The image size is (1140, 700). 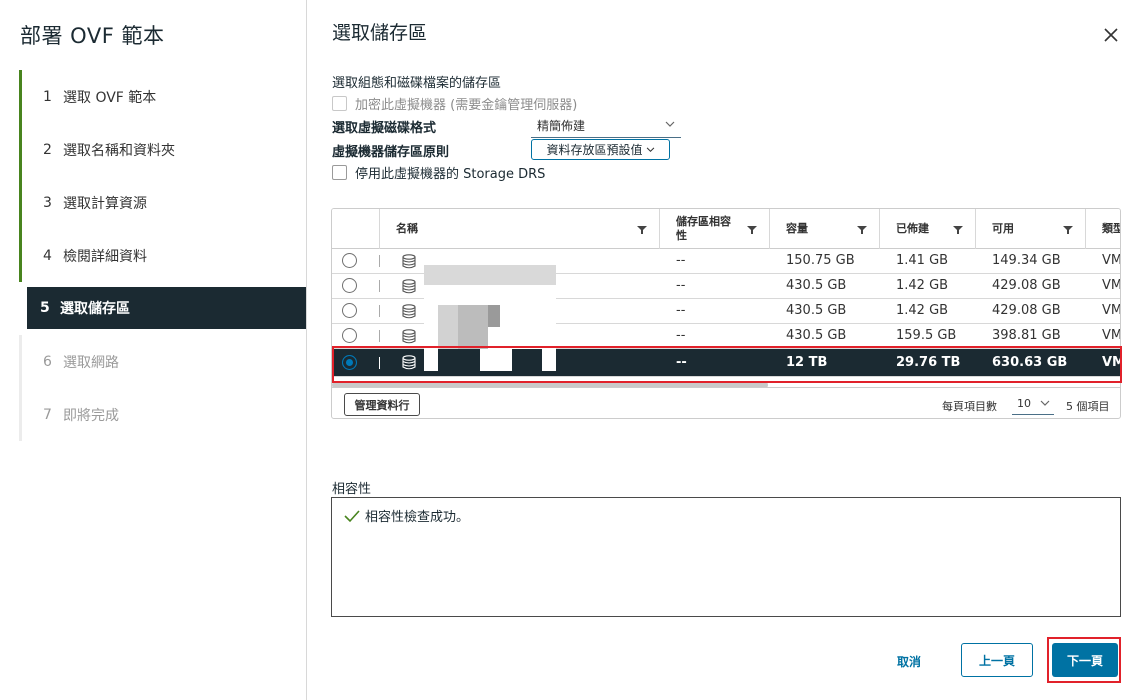 What do you see at coordinates (1033, 404) in the screenshot?
I see `per-page-select: 10` at bounding box center [1033, 404].